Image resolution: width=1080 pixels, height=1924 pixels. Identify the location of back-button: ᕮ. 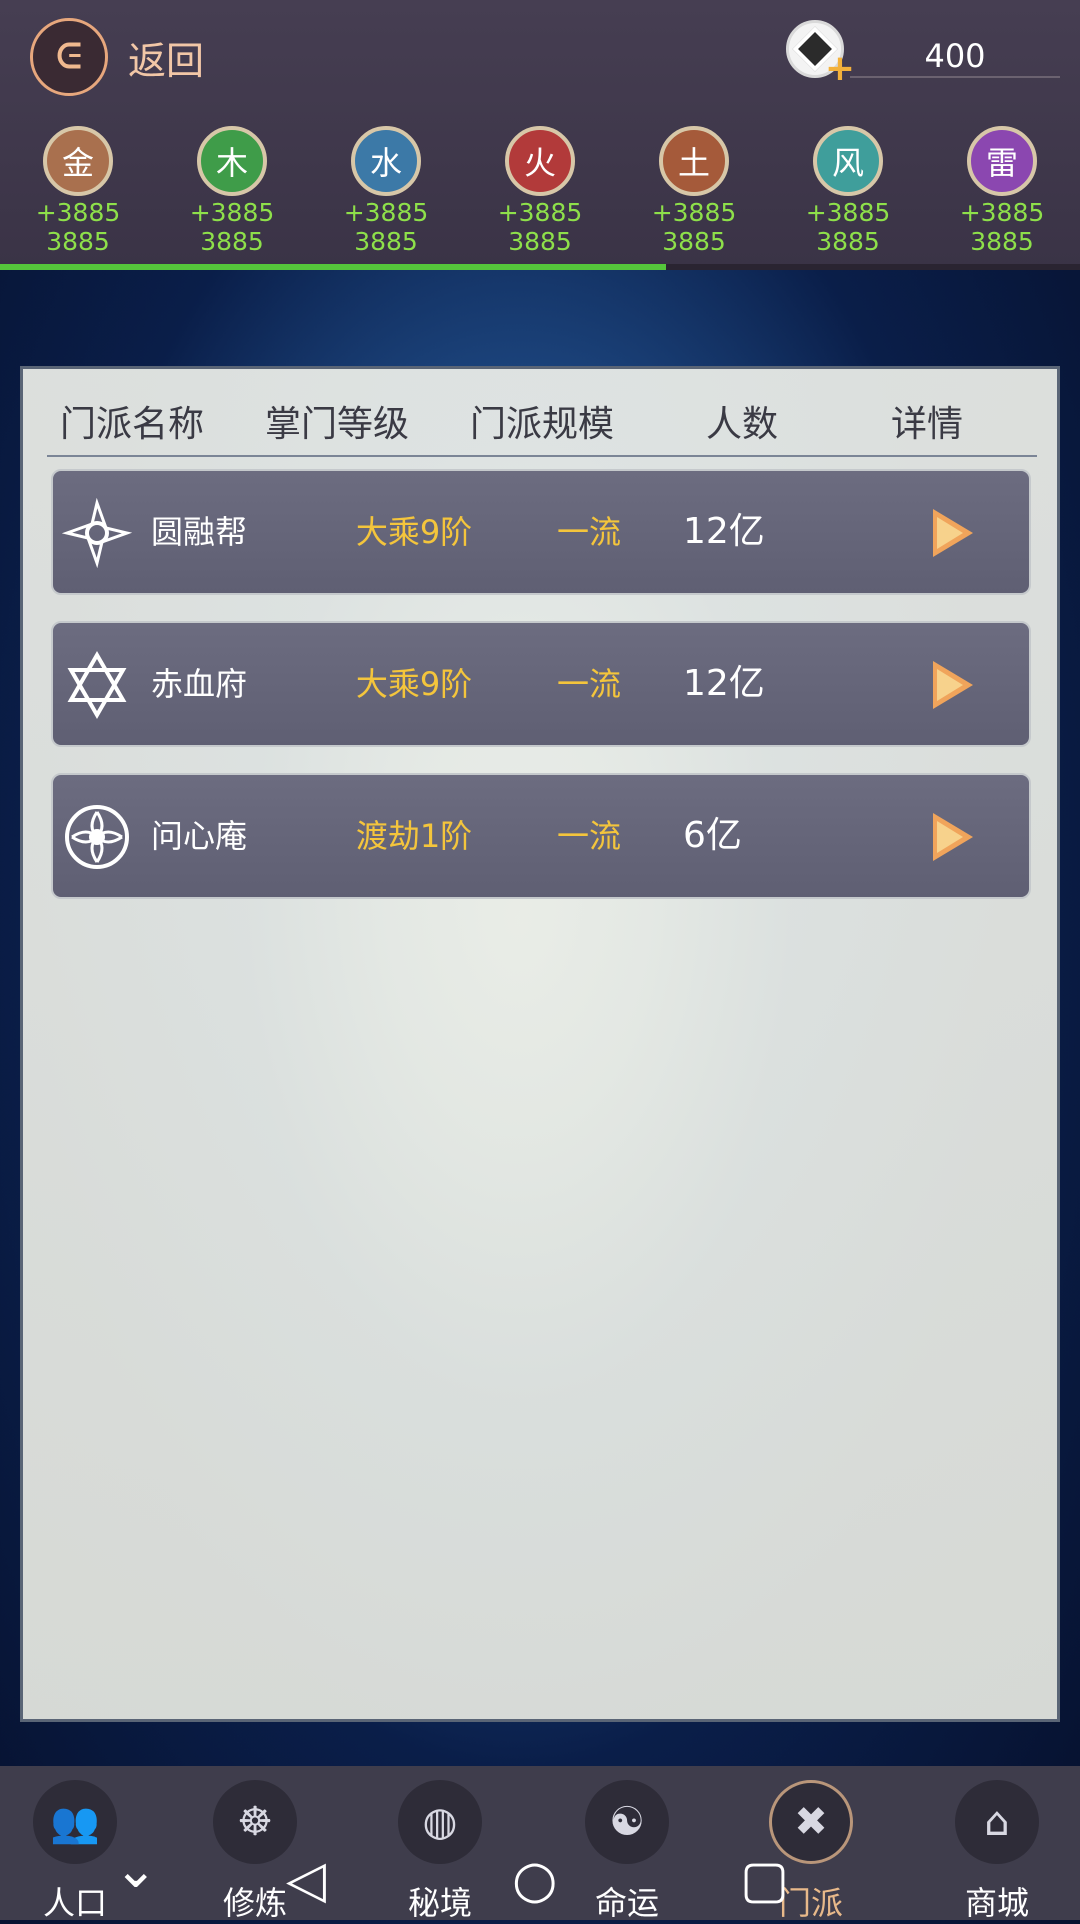
(69, 57).